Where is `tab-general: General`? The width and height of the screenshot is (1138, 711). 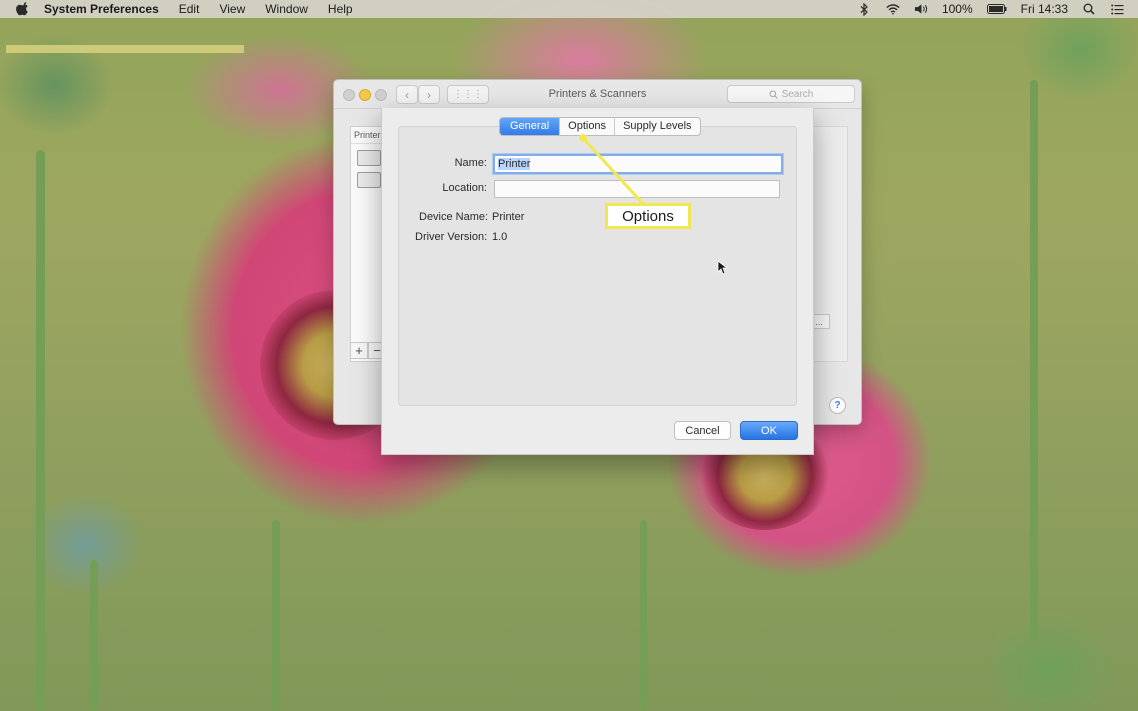
tab-general: General is located at coordinates (530, 126).